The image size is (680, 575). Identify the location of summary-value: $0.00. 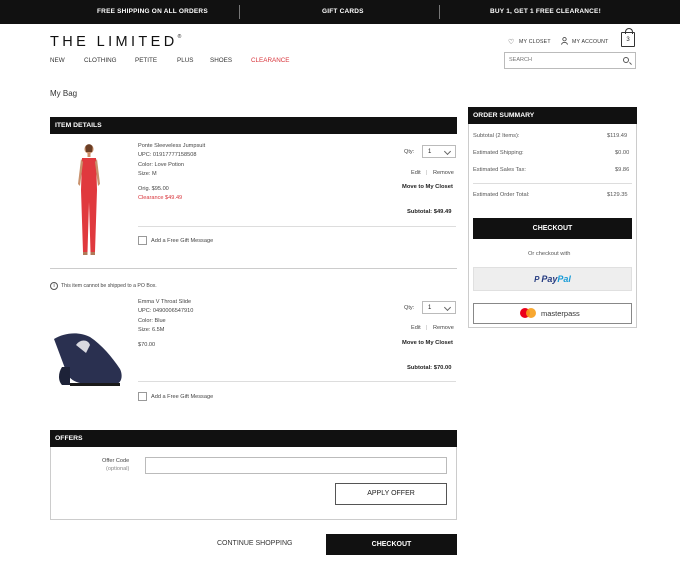
(622, 153).